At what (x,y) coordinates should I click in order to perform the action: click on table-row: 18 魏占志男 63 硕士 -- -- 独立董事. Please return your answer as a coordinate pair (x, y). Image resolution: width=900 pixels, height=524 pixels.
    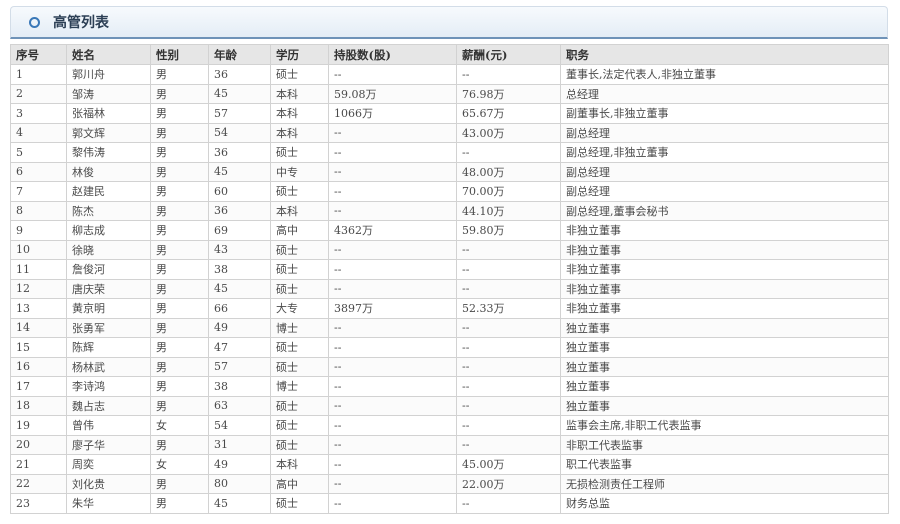
    Looking at the image, I should click on (449, 405).